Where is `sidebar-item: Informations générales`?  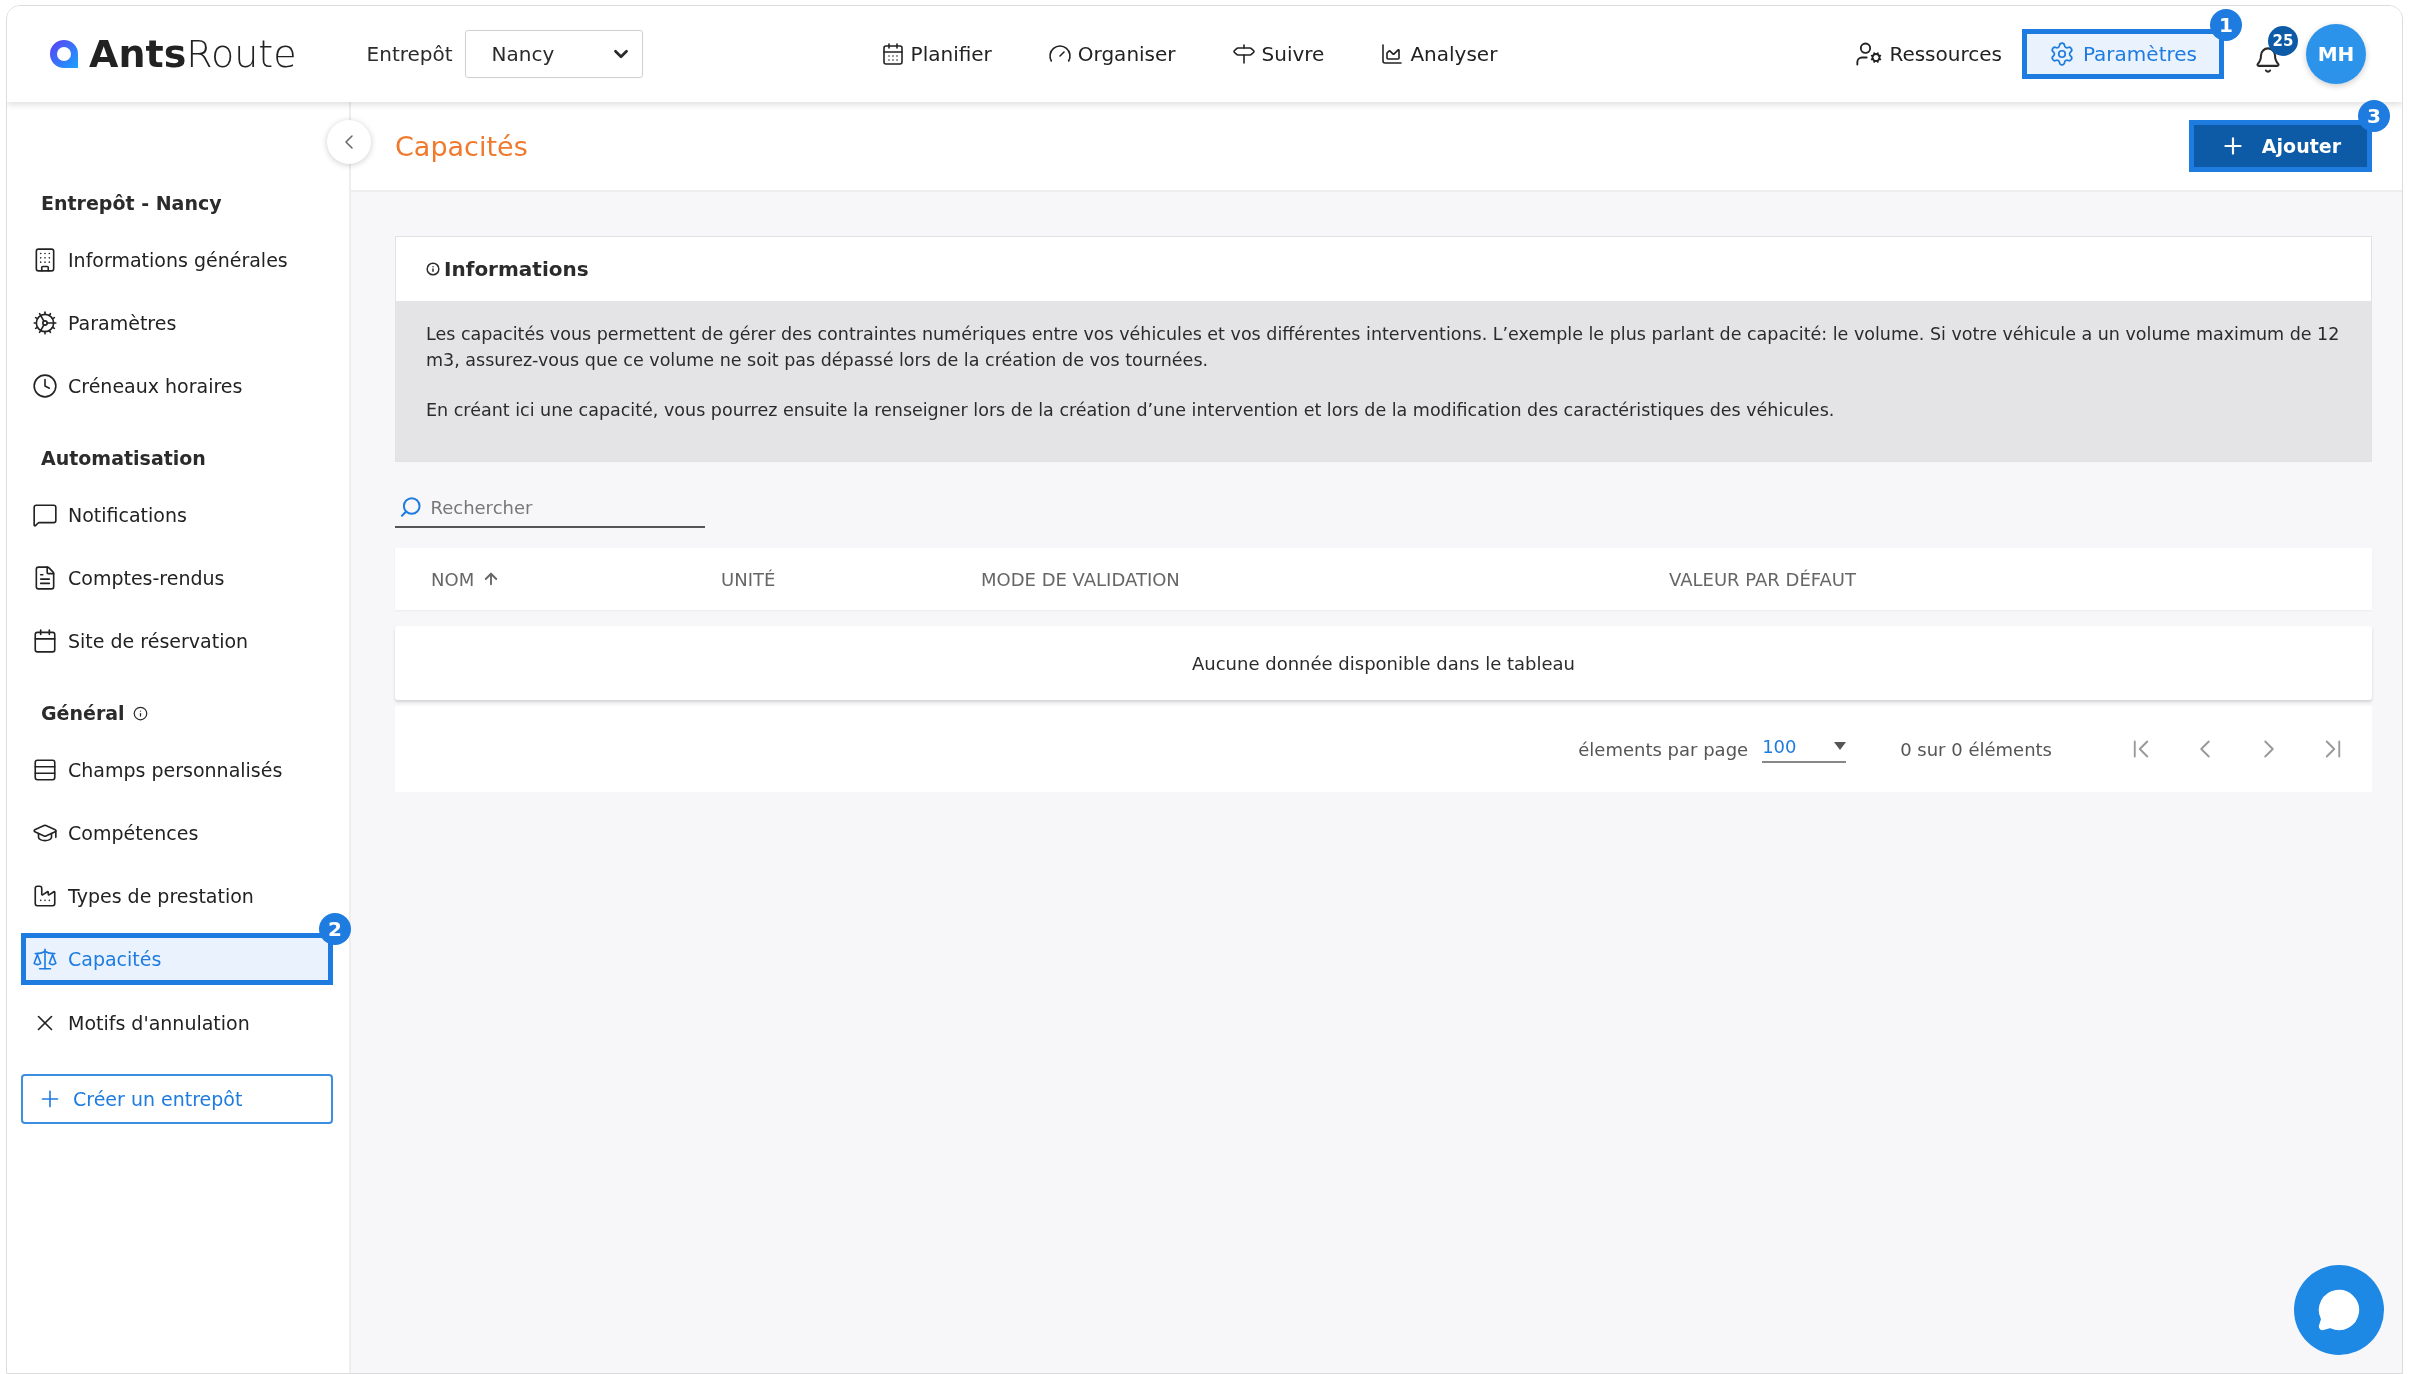 sidebar-item: Informations générales is located at coordinates (177, 259).